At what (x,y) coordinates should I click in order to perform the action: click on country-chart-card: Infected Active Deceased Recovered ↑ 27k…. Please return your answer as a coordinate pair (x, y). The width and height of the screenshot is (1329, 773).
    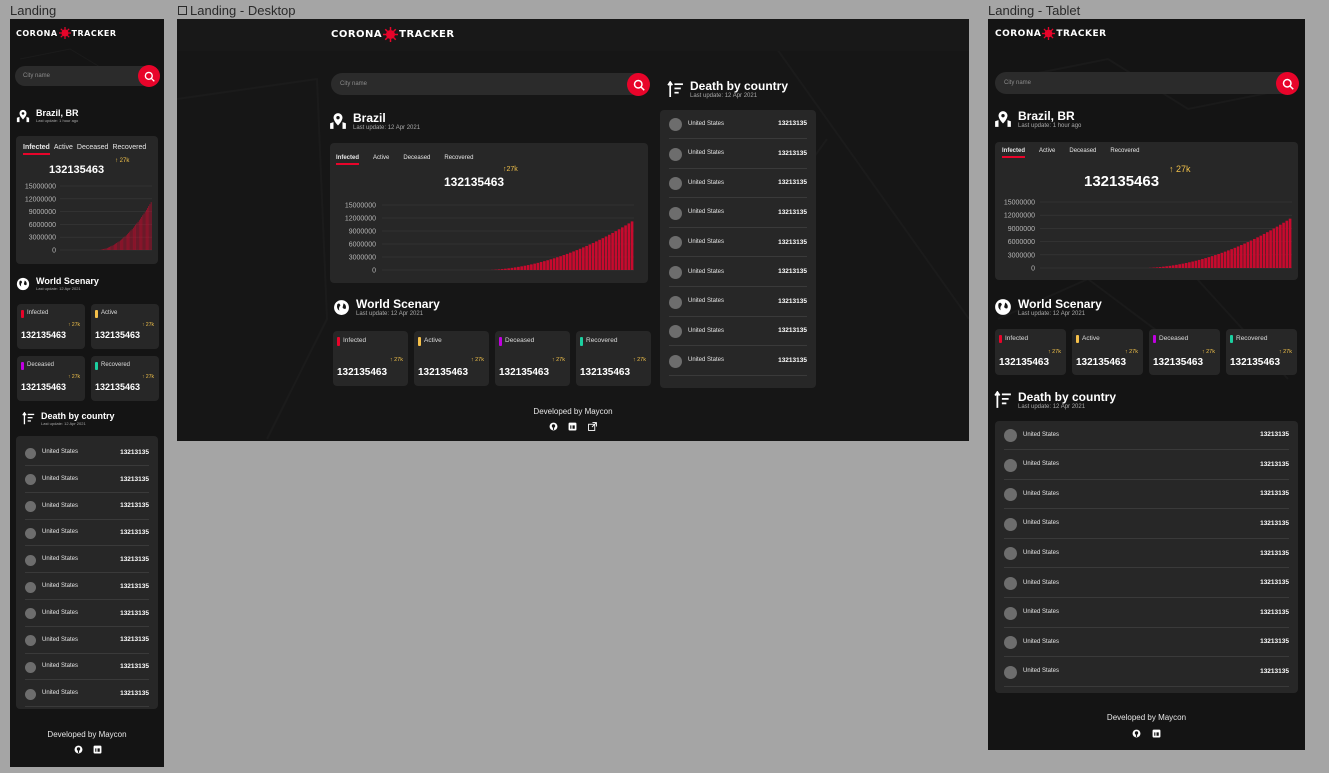
    Looking at the image, I should click on (1146, 211).